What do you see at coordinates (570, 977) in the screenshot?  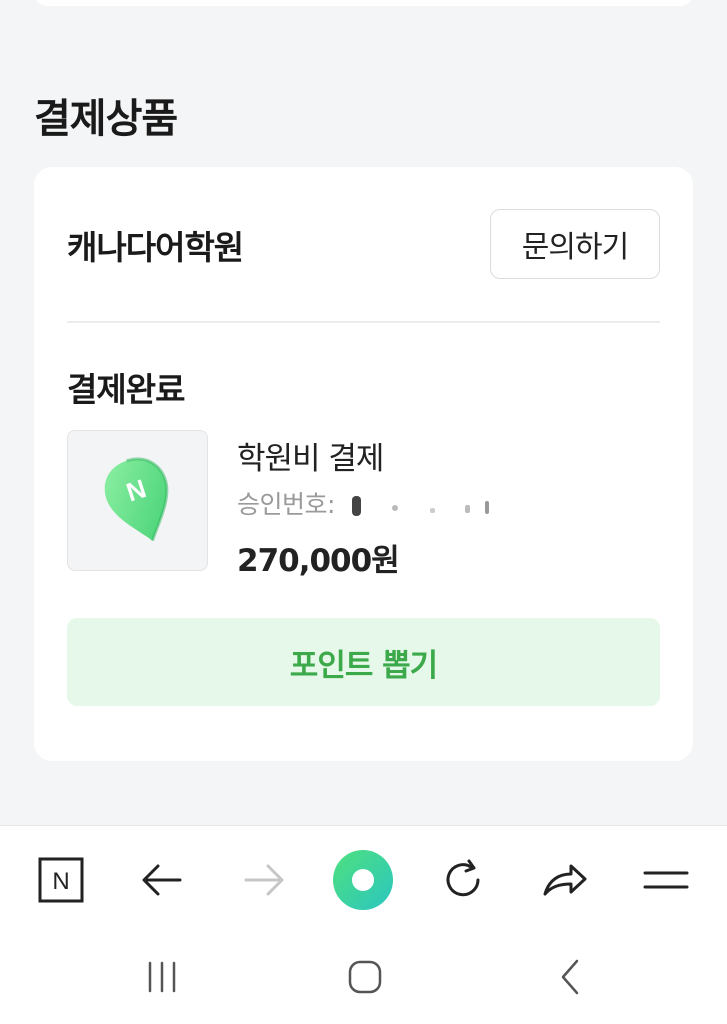 I see `back-icon` at bounding box center [570, 977].